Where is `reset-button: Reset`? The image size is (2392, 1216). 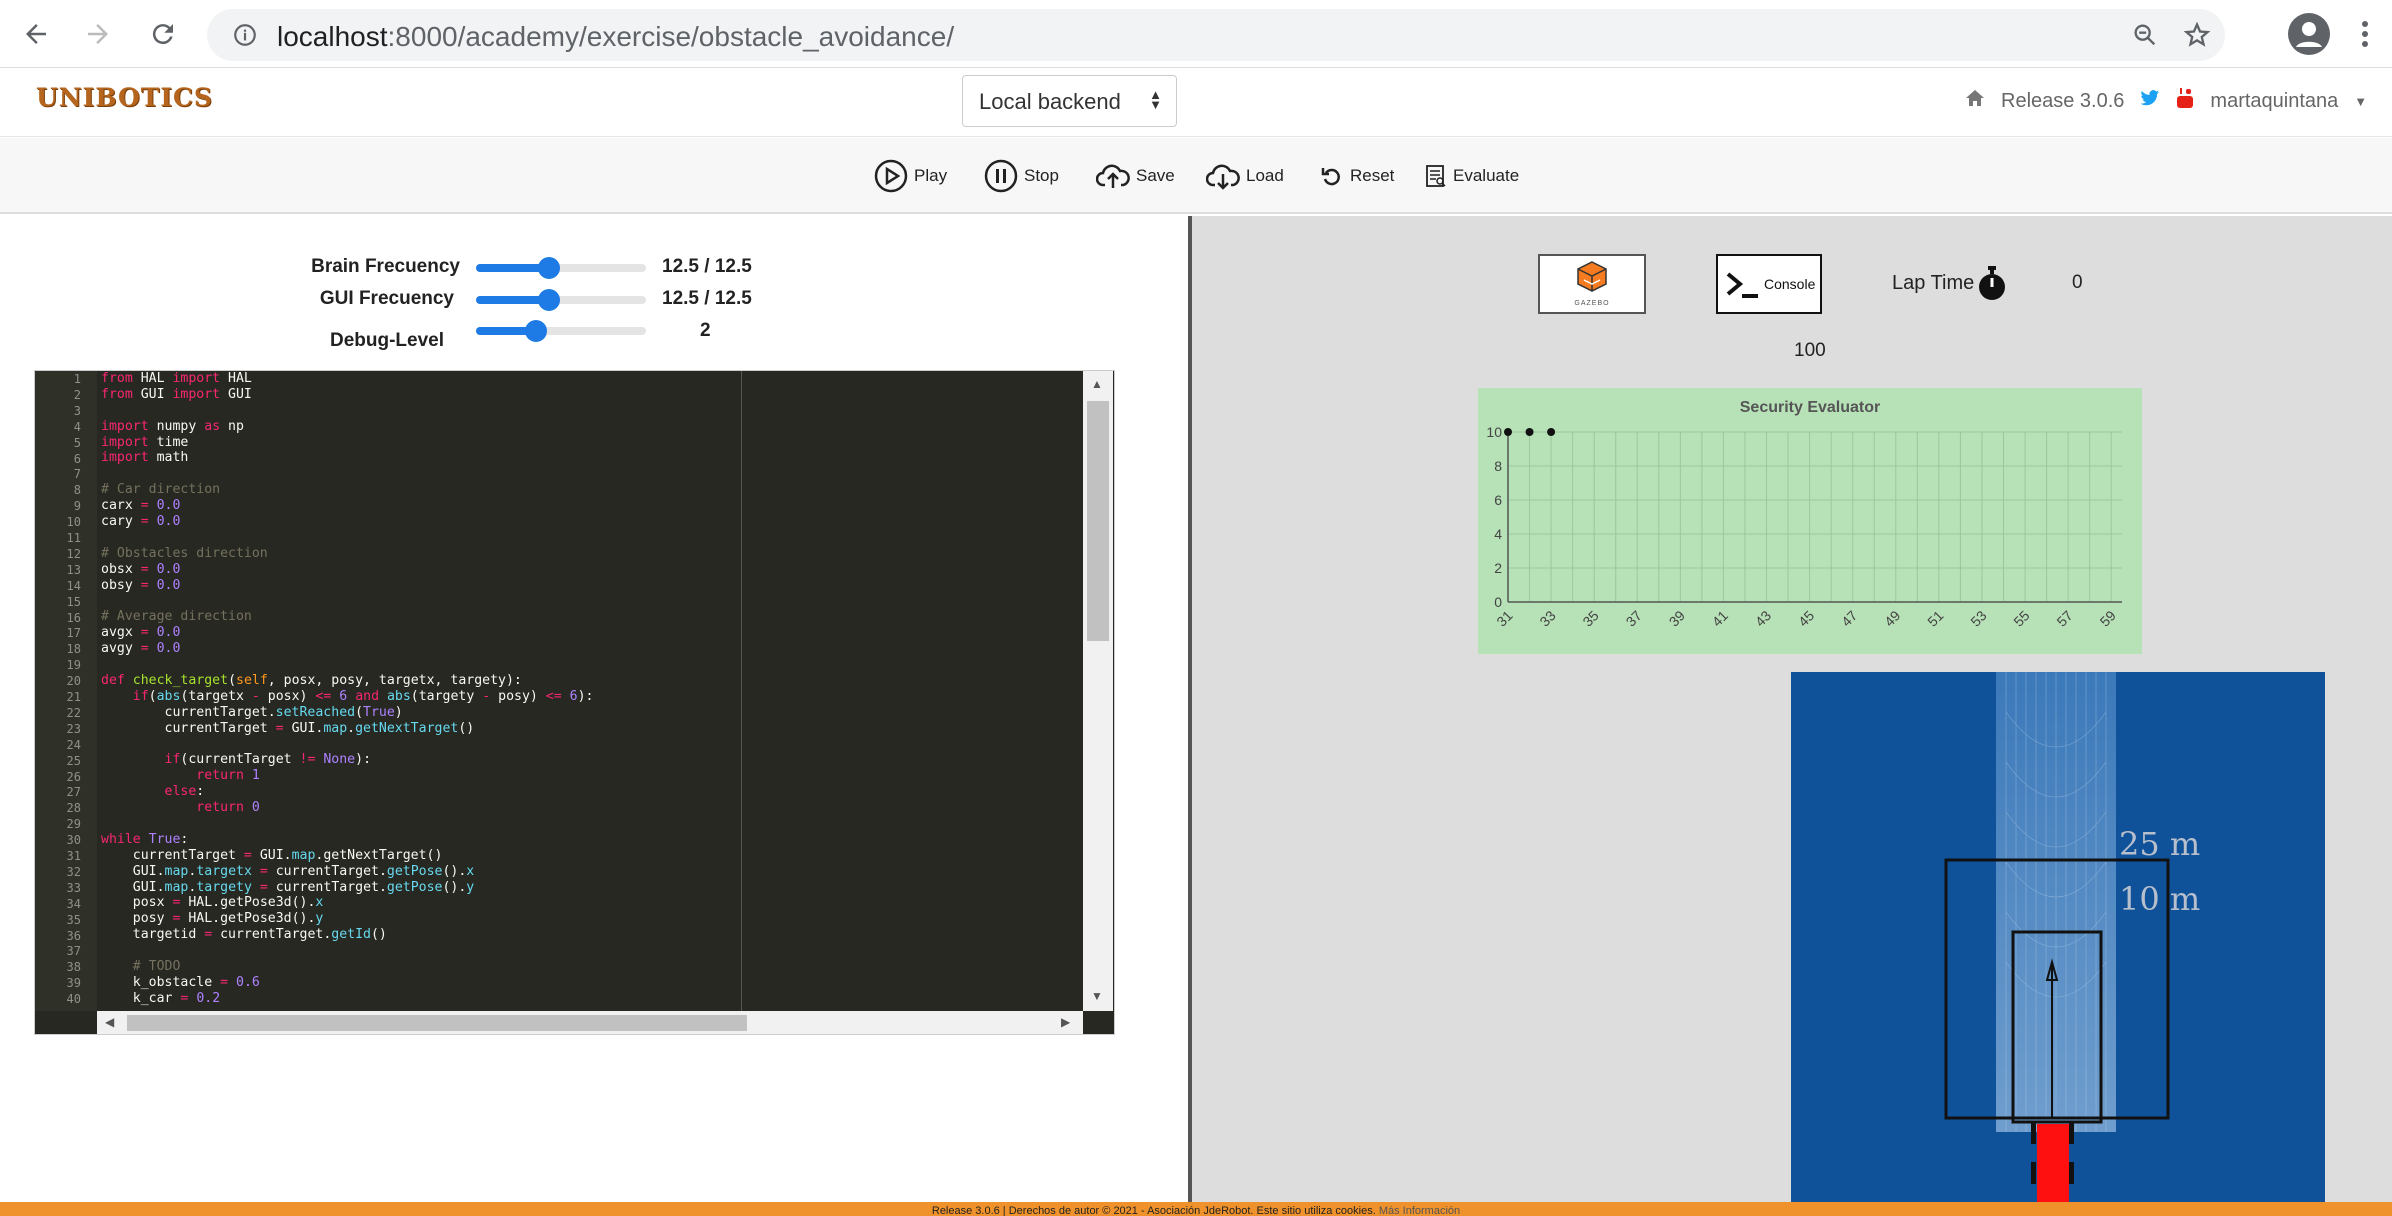 reset-button: Reset is located at coordinates (1357, 176).